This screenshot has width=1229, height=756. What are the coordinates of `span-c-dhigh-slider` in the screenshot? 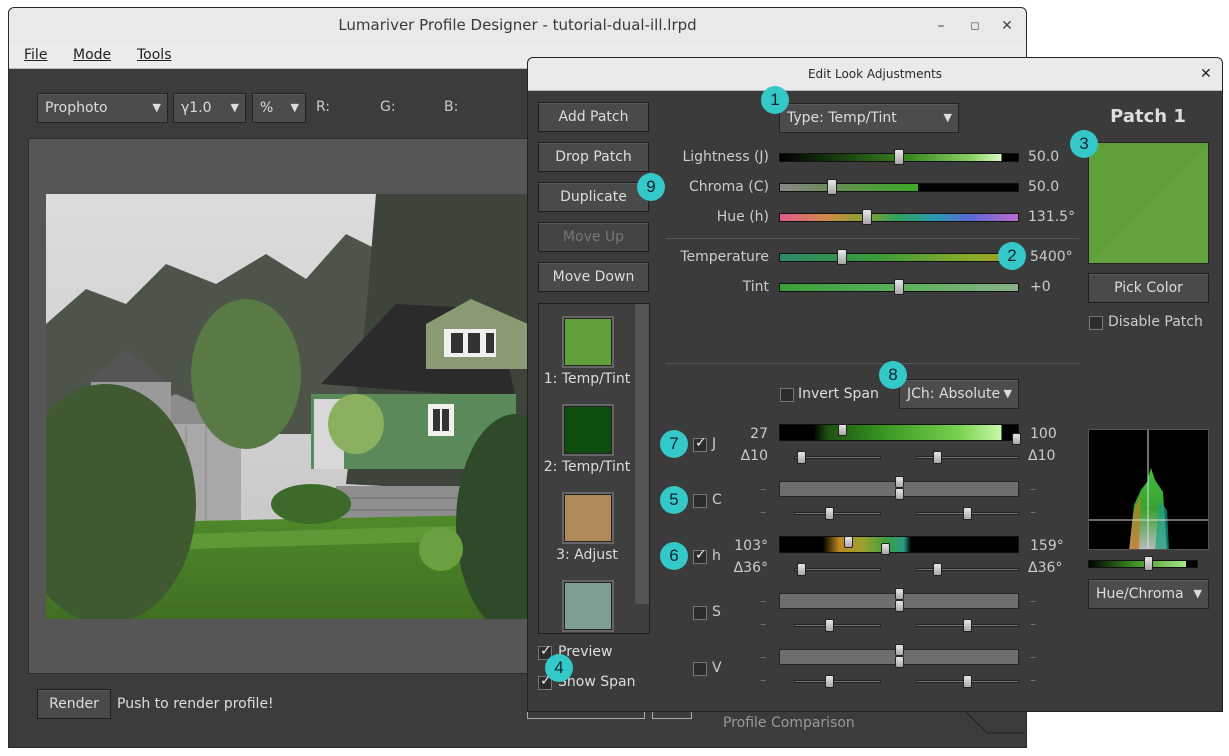 It's located at (967, 513).